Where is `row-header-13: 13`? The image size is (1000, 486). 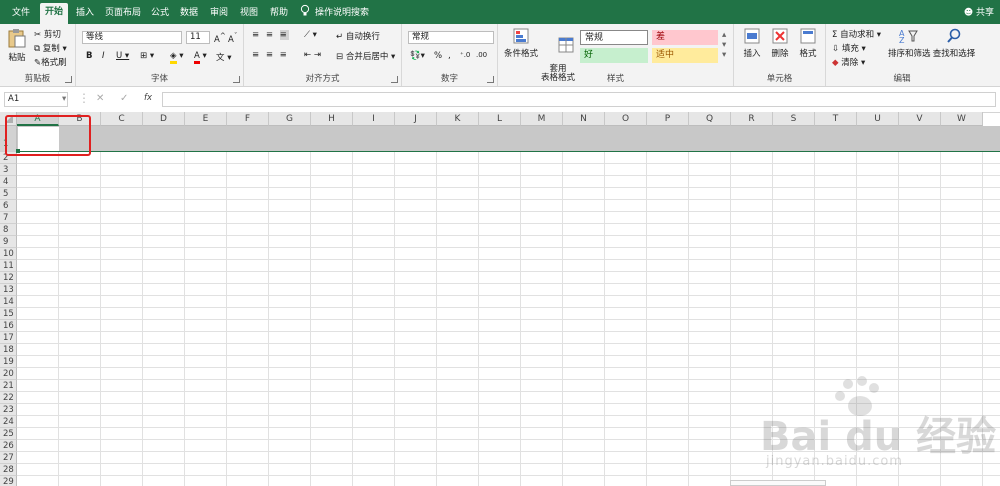
row-header-13: 13 is located at coordinates (8, 290).